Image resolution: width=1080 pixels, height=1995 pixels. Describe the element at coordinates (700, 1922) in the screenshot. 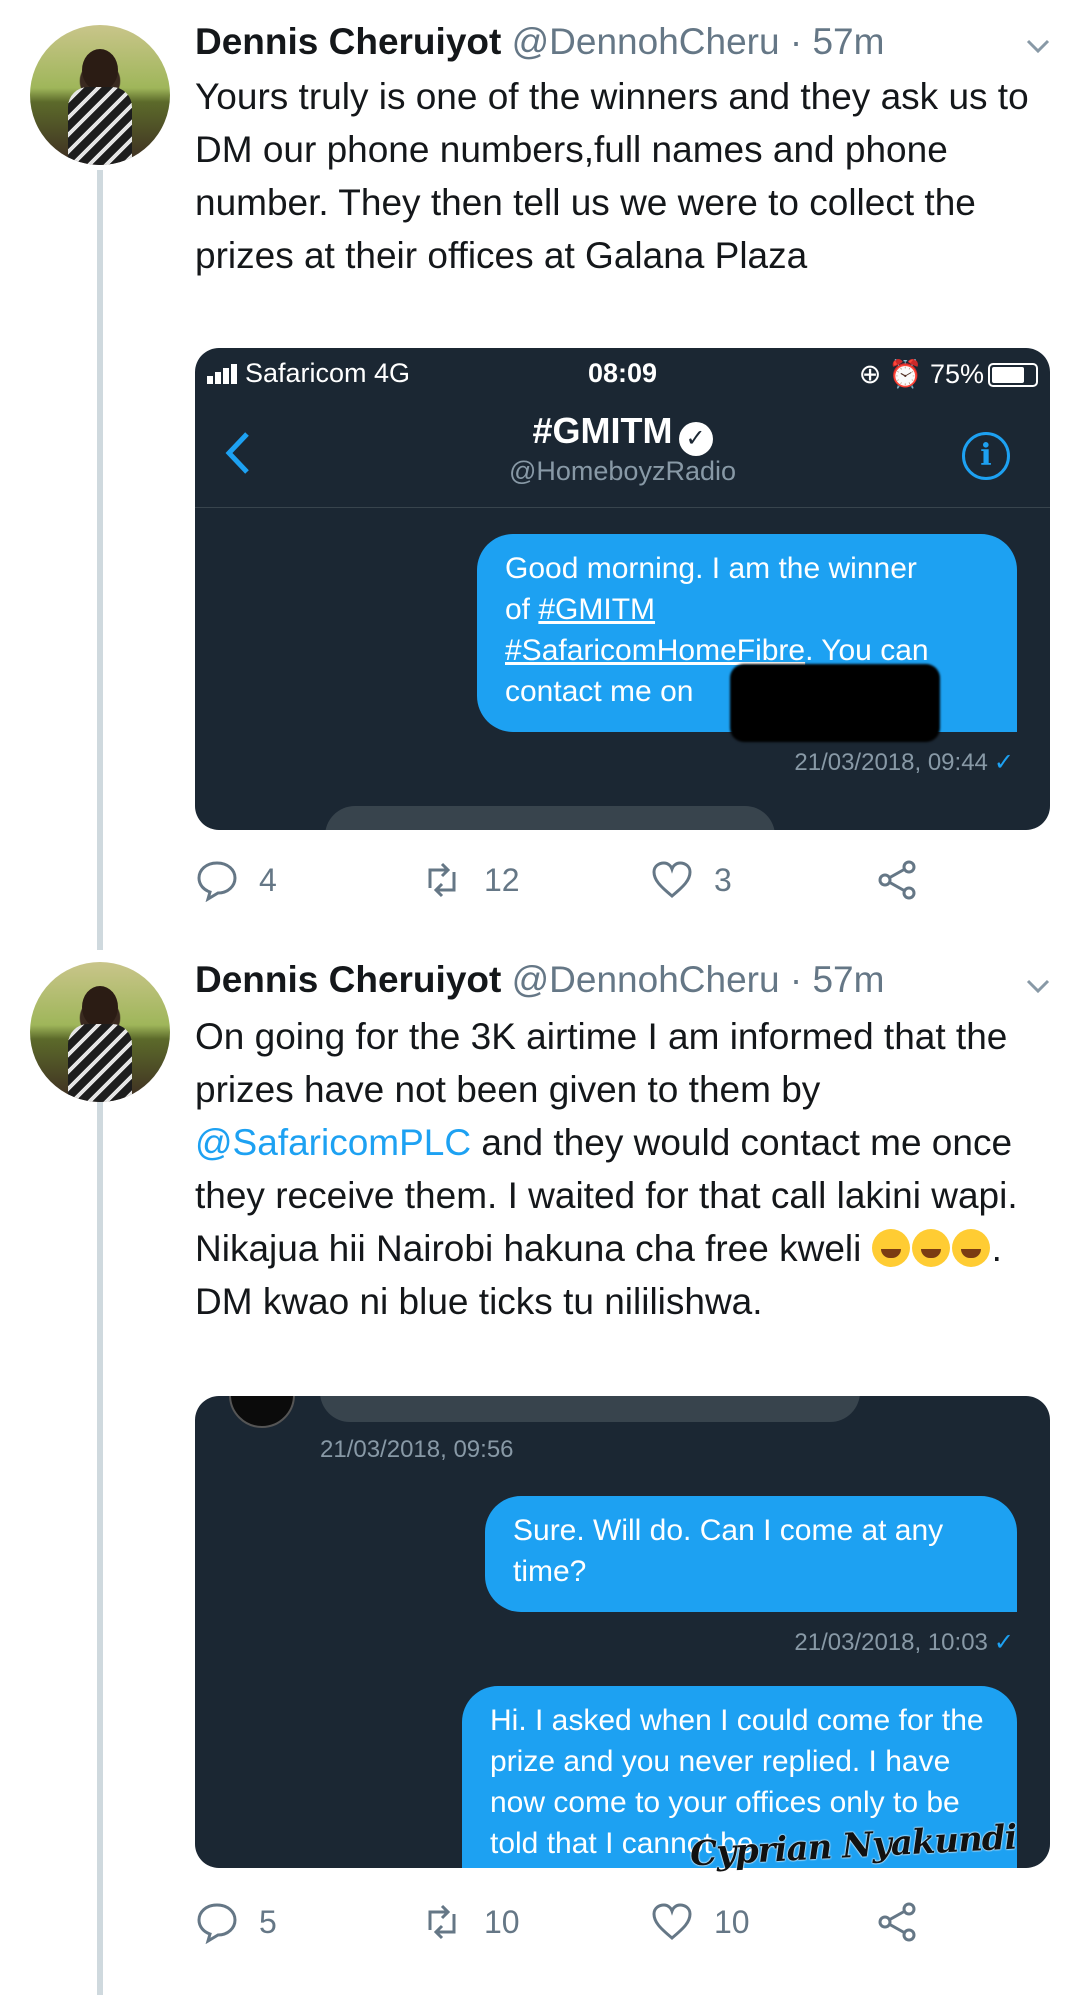

I see `like-button: 10` at that location.